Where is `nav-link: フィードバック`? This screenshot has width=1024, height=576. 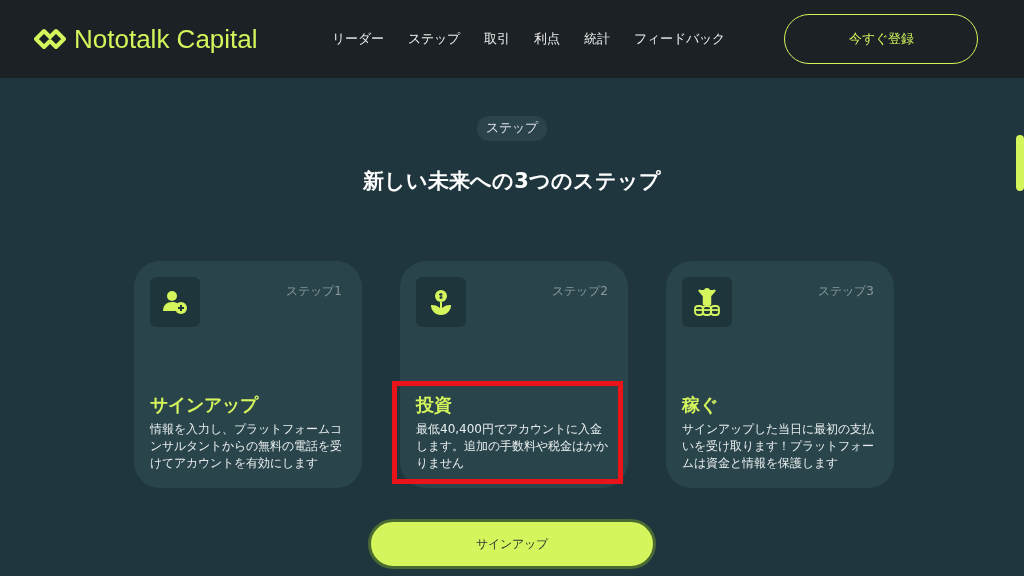
nav-link: フィードバック is located at coordinates (679, 39).